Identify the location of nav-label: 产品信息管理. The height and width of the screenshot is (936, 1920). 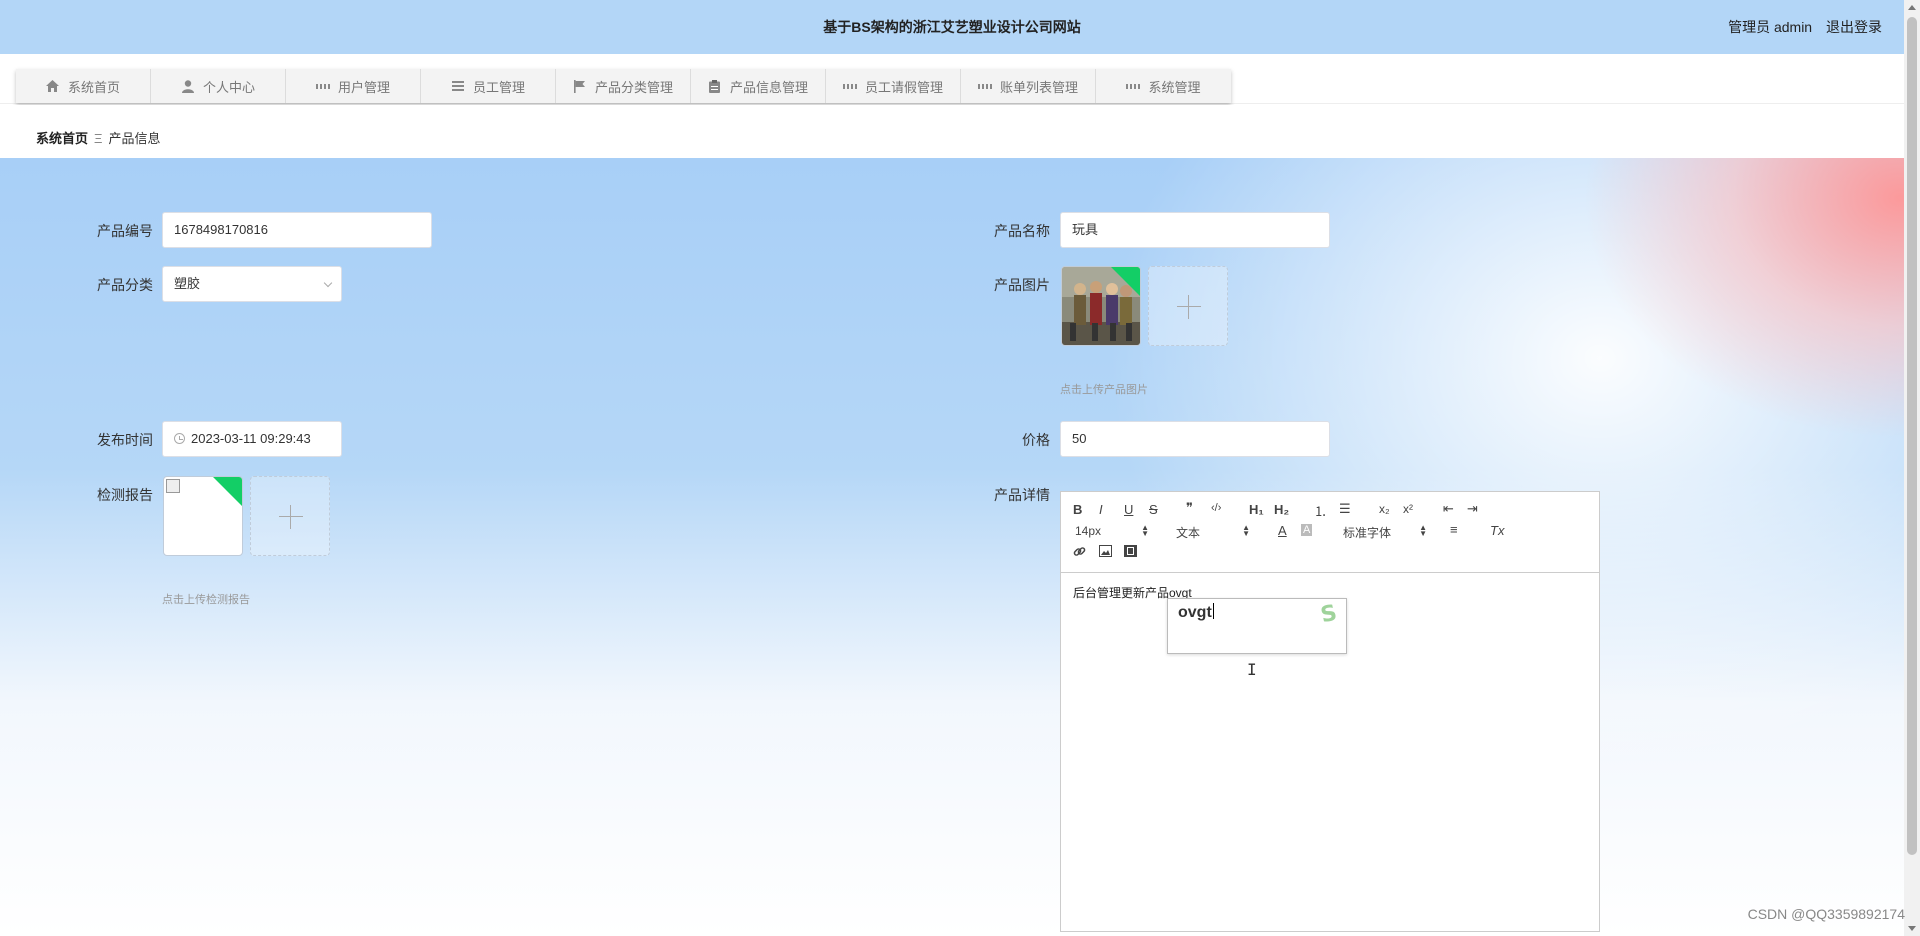
(768, 87).